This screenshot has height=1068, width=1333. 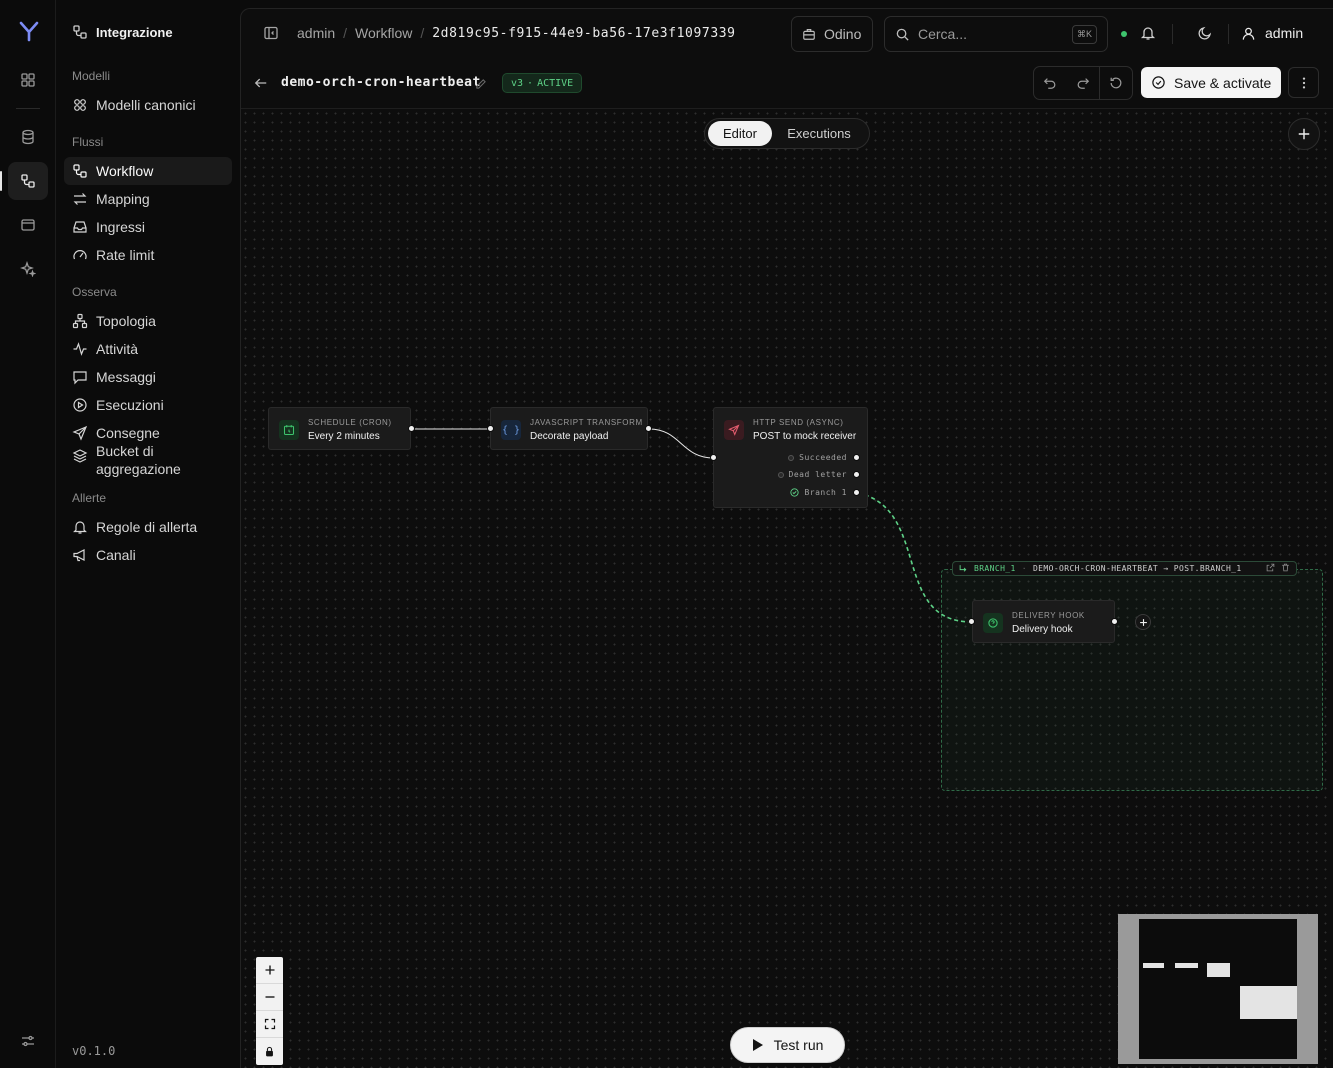 I want to click on arrows-icon, so click(x=80, y=199).